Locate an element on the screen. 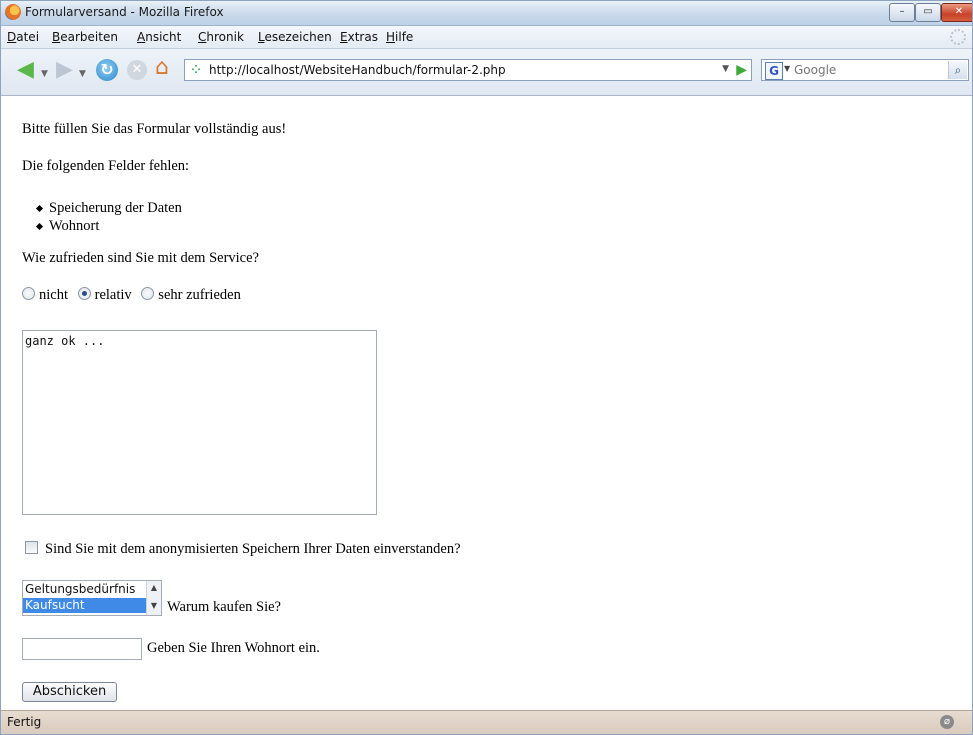 This screenshot has height=735, width=973. list-item: Wohnort is located at coordinates (109, 226).